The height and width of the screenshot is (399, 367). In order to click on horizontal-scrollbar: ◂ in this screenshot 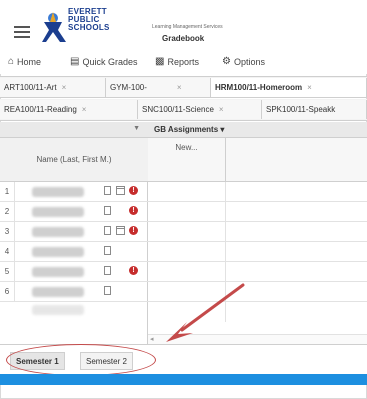, I will do `click(257, 339)`.